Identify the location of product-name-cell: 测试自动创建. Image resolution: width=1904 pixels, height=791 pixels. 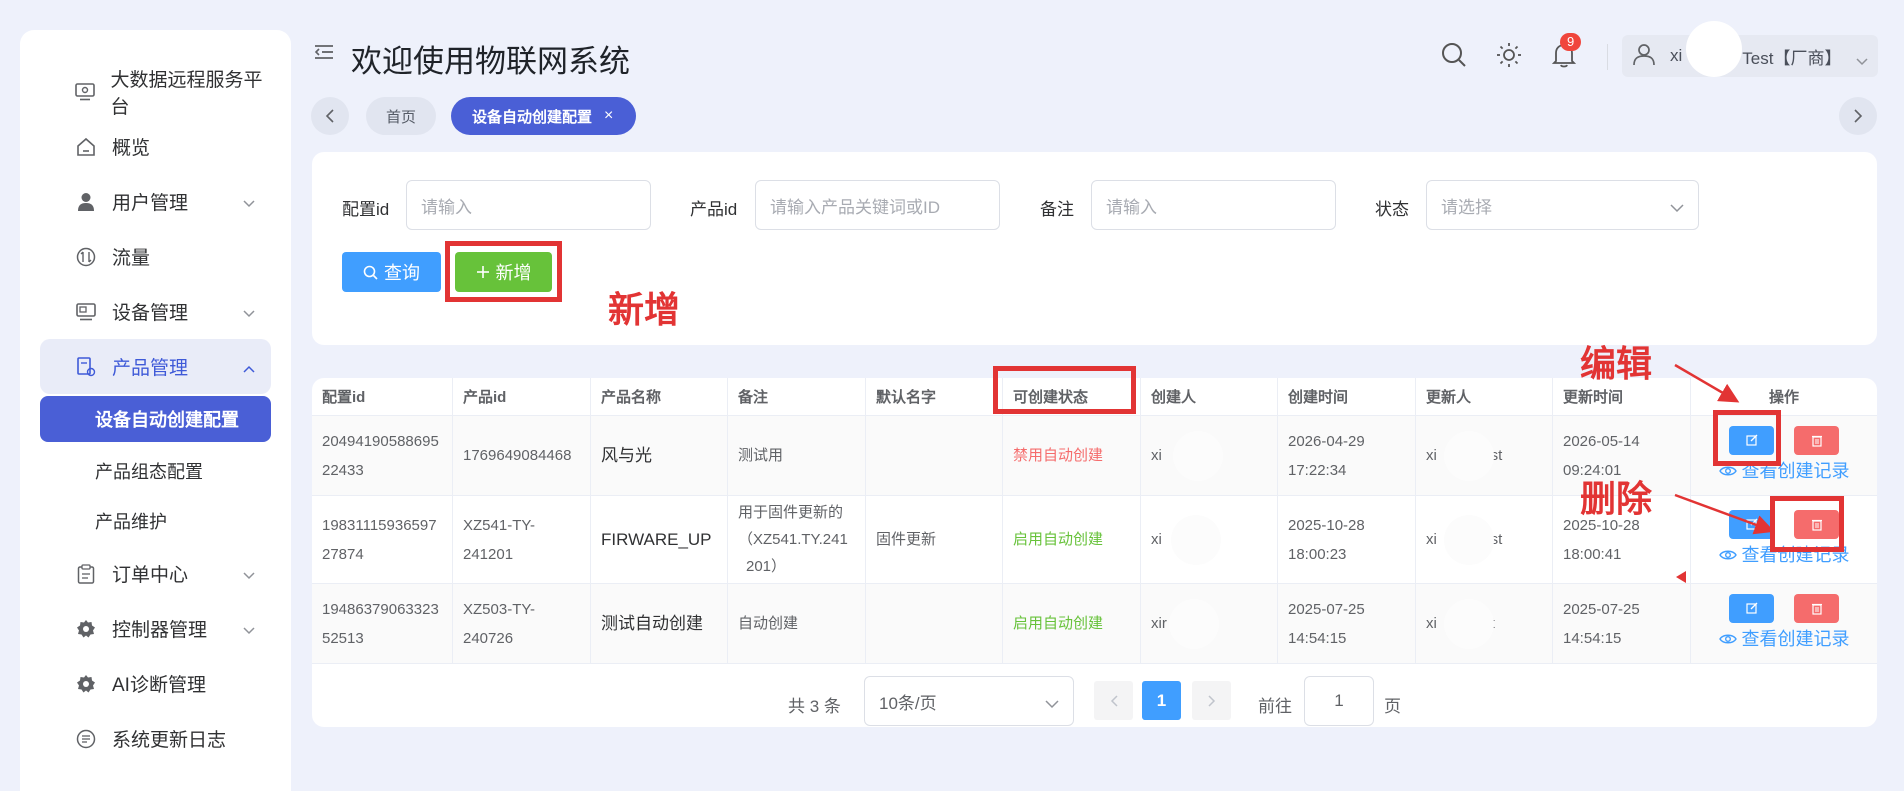
(659, 623).